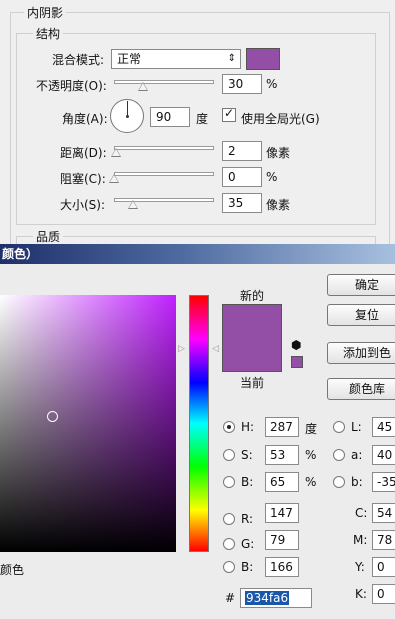 The image size is (395, 619). I want to click on distance-slider-thumb, so click(116, 152).